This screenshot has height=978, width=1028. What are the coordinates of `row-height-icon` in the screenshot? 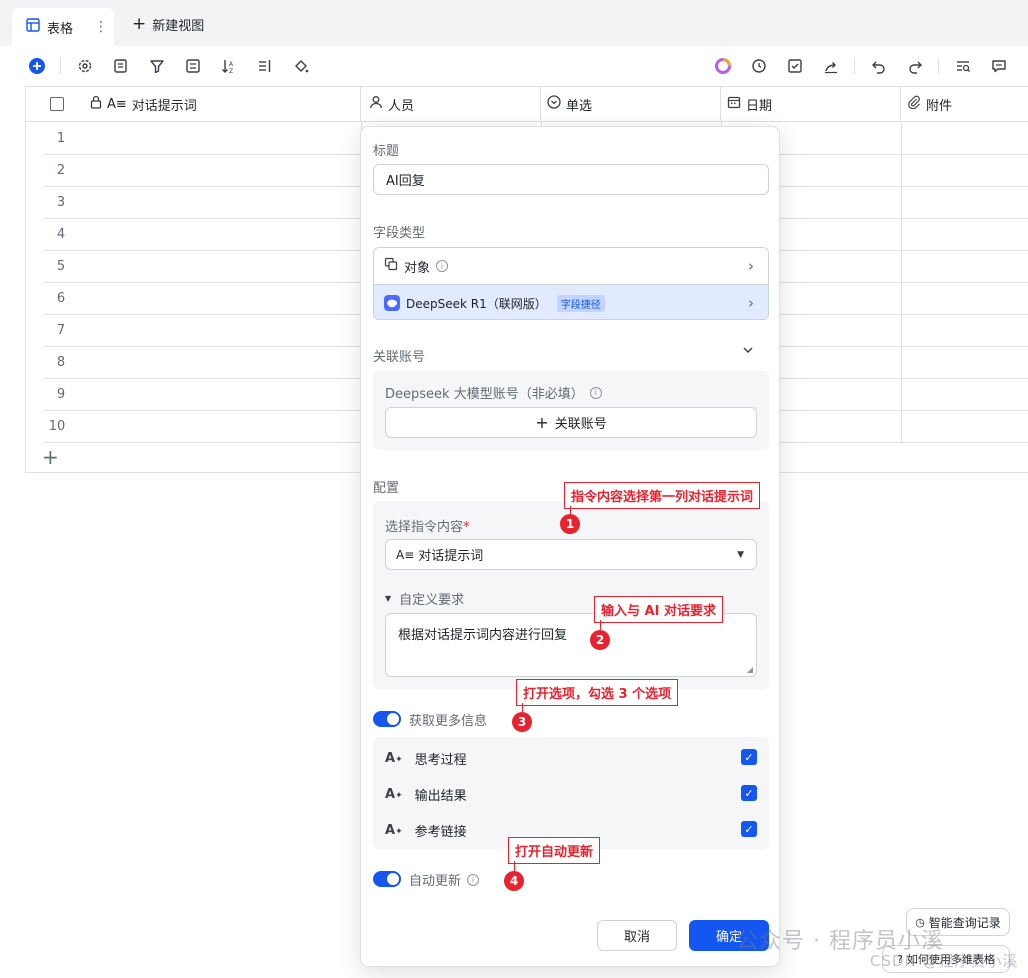 It's located at (265, 66).